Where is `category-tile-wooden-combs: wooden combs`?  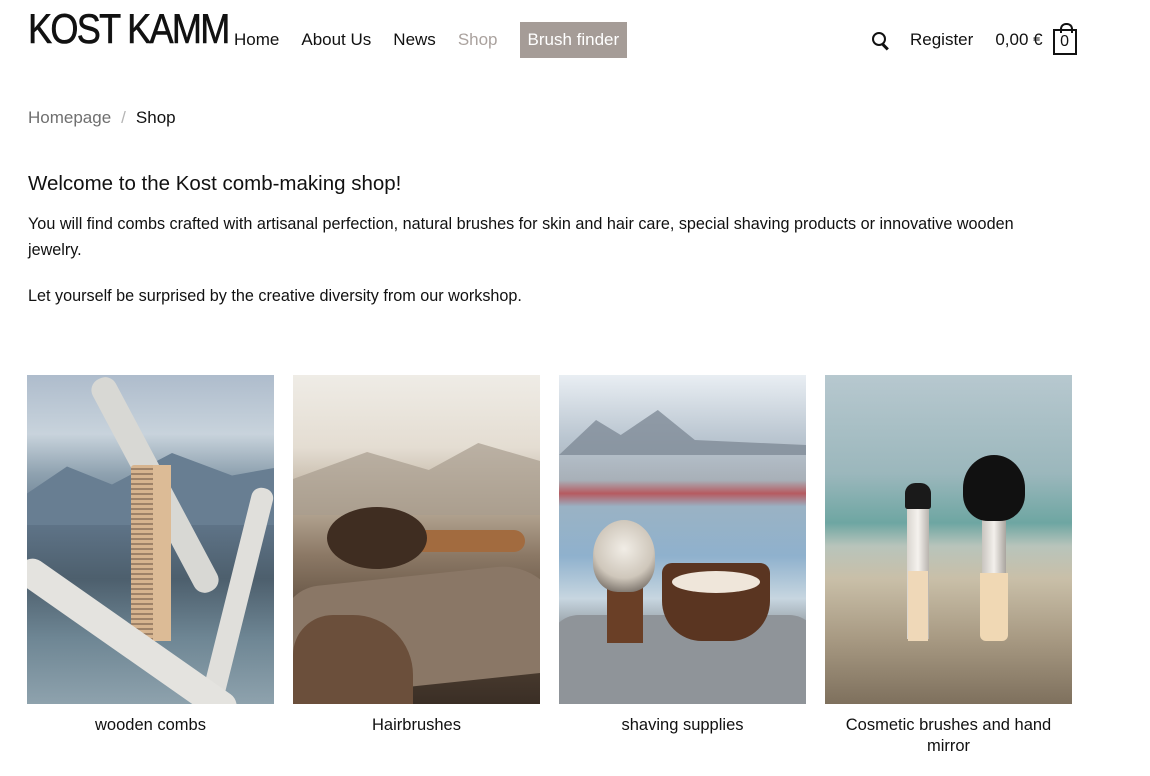
category-tile-wooden-combs: wooden combs is located at coordinates (150, 566).